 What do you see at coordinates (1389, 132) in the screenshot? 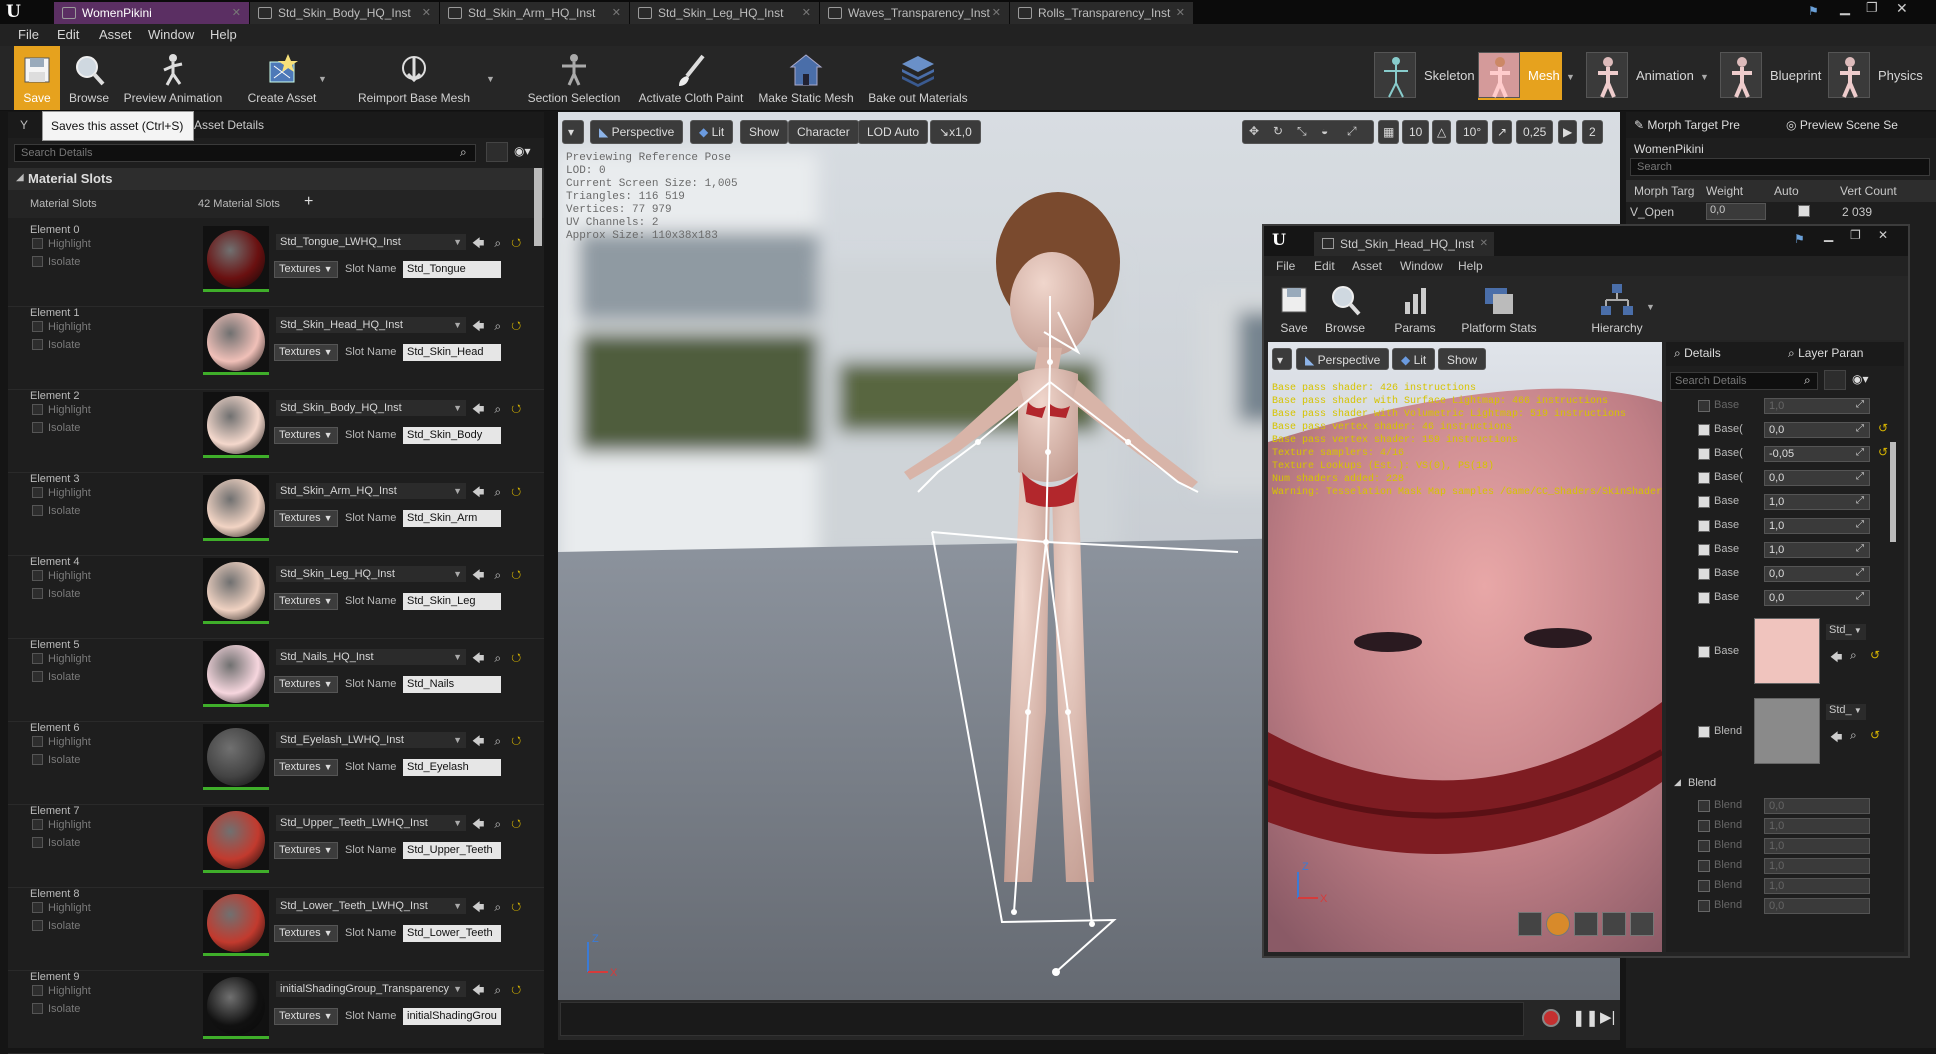
I see `grid-snap-icon: ▦` at bounding box center [1389, 132].